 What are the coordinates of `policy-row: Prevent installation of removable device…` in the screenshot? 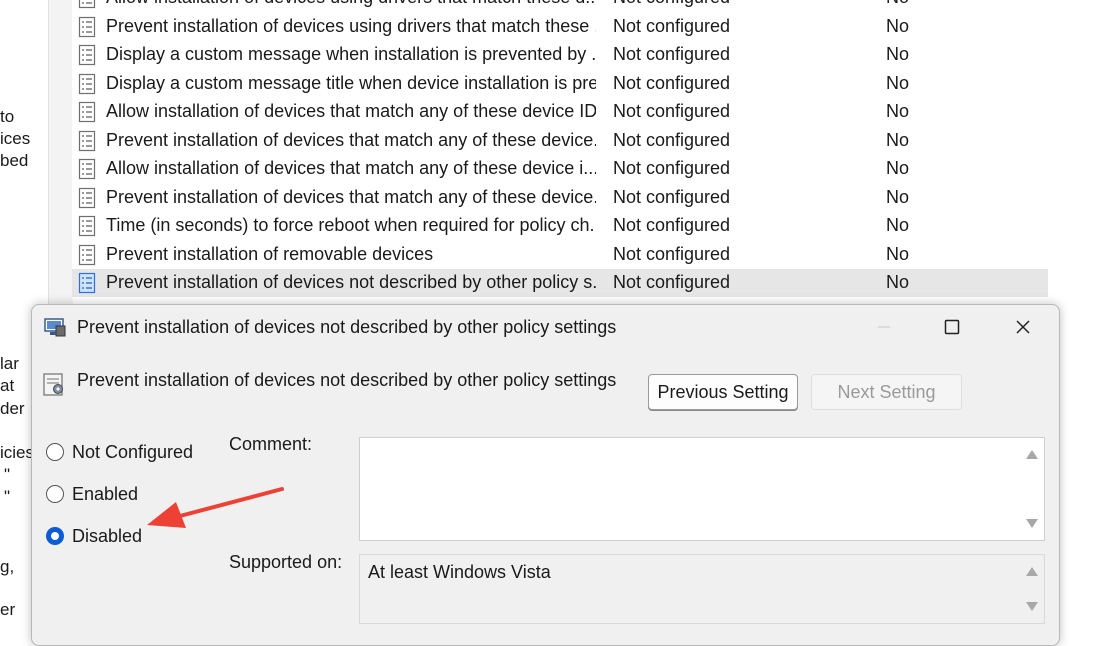 It's located at (560, 255).